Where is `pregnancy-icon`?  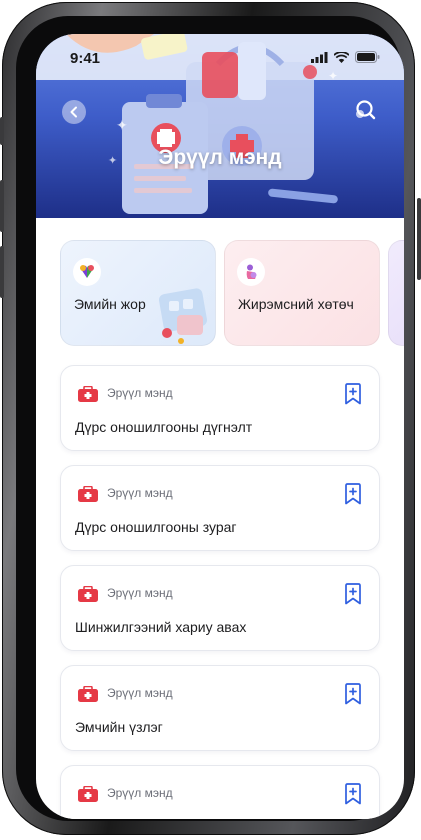
pregnancy-icon is located at coordinates (251, 272).